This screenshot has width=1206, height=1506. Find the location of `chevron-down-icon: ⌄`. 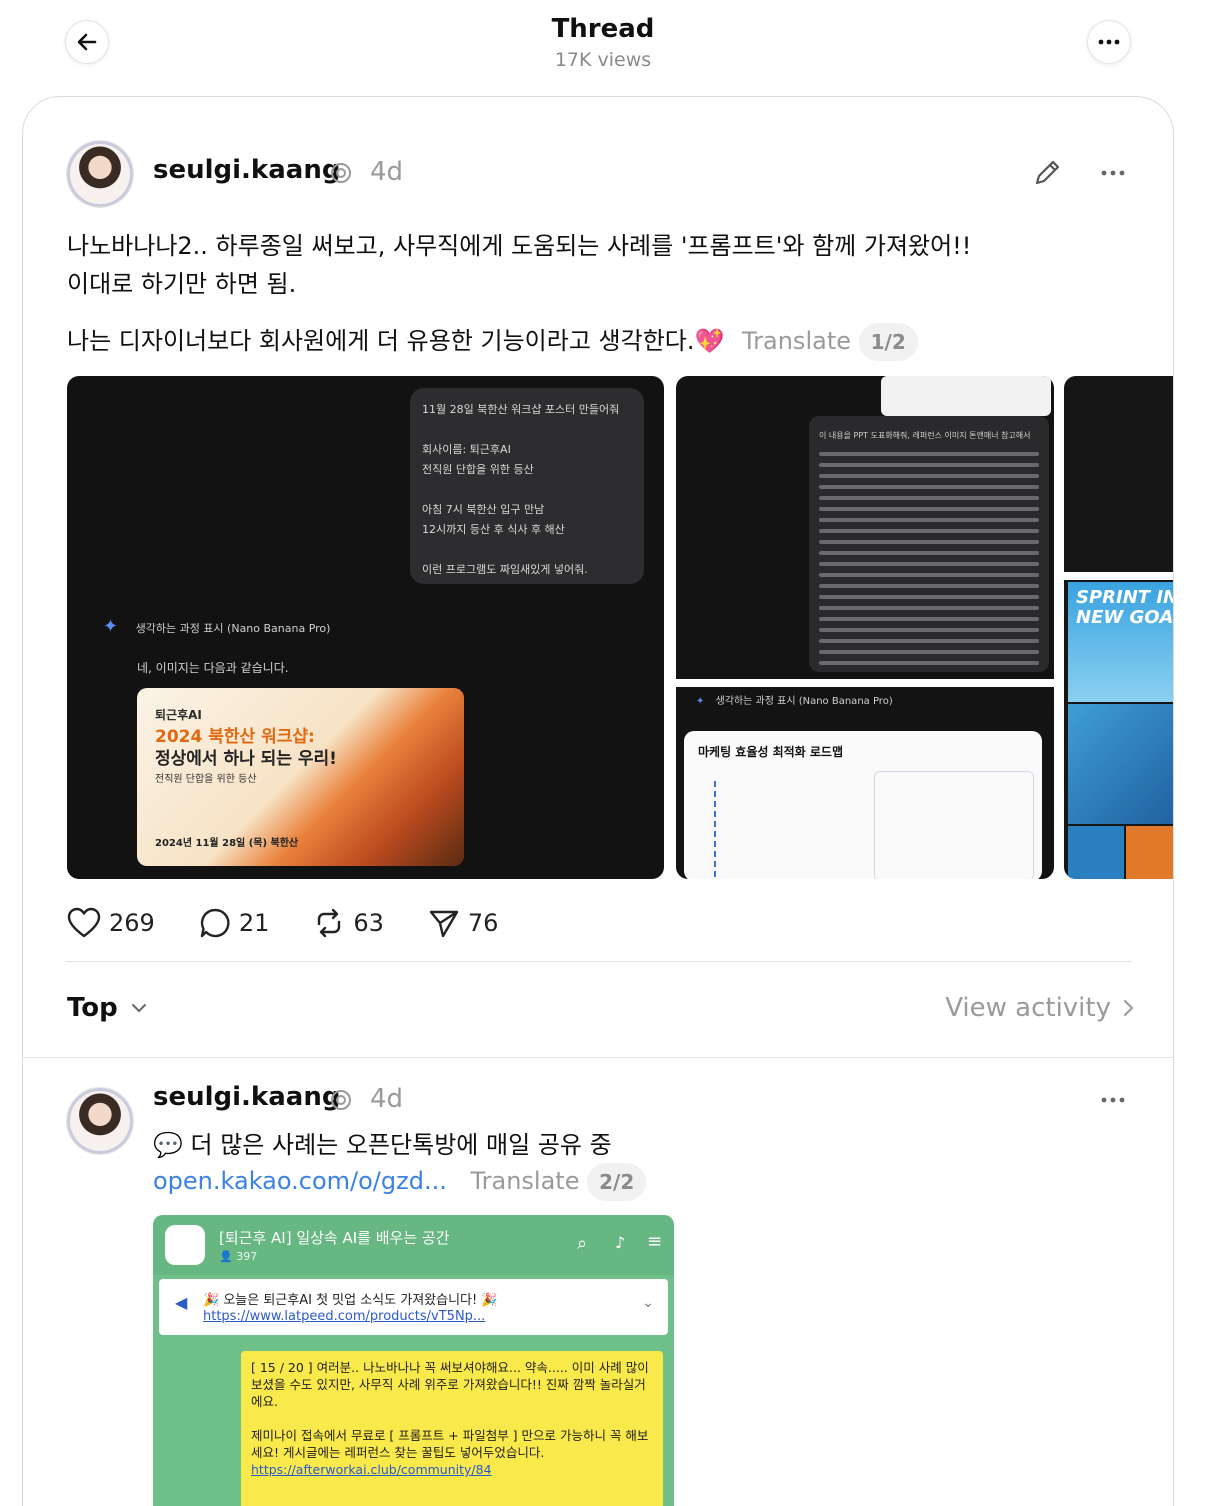

chevron-down-icon: ⌄ is located at coordinates (648, 1303).